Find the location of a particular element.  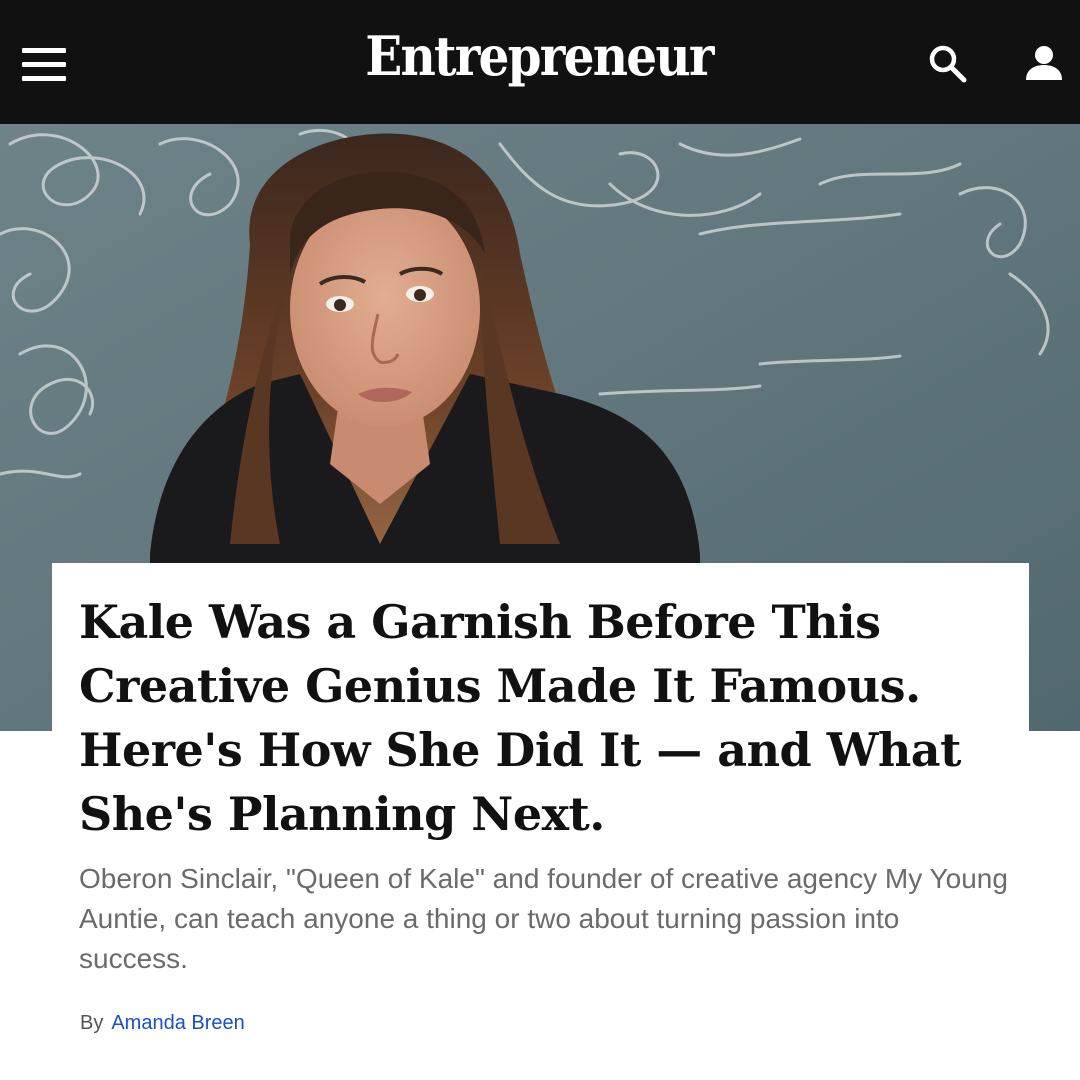

byline-prefix: By is located at coordinates (92, 1023).